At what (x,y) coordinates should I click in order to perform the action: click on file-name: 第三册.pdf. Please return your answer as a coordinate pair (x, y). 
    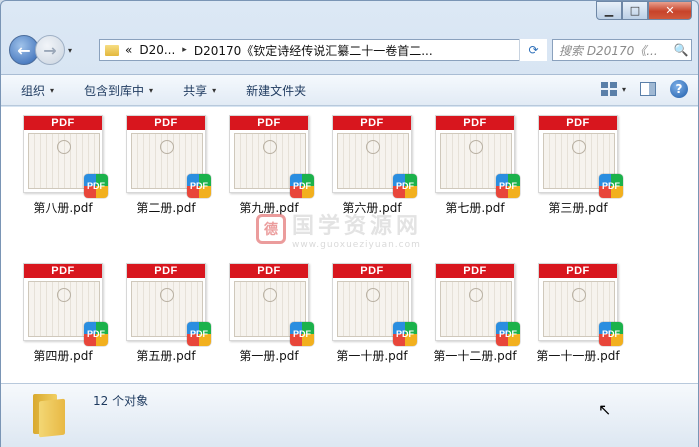
    Looking at the image, I should click on (578, 208).